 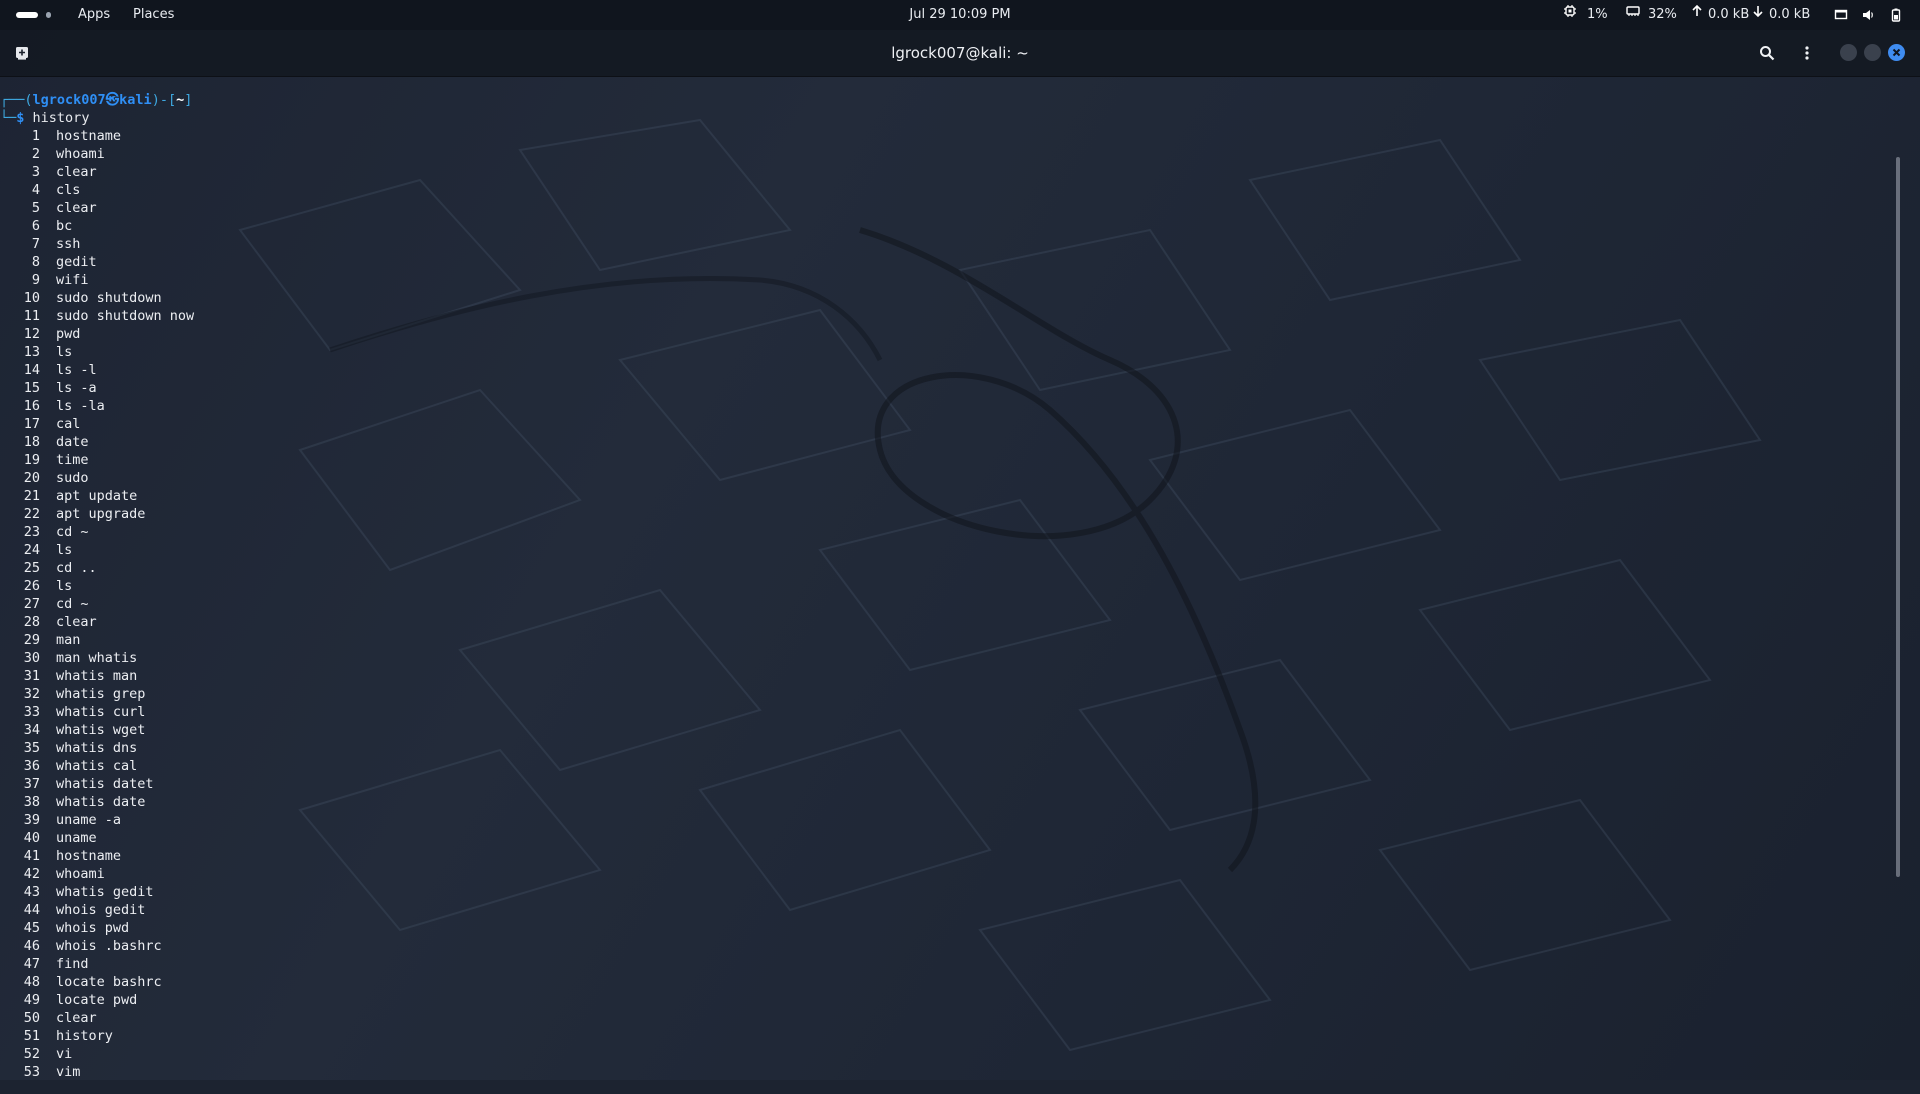 What do you see at coordinates (31, 352) in the screenshot?
I see `history-number: 13` at bounding box center [31, 352].